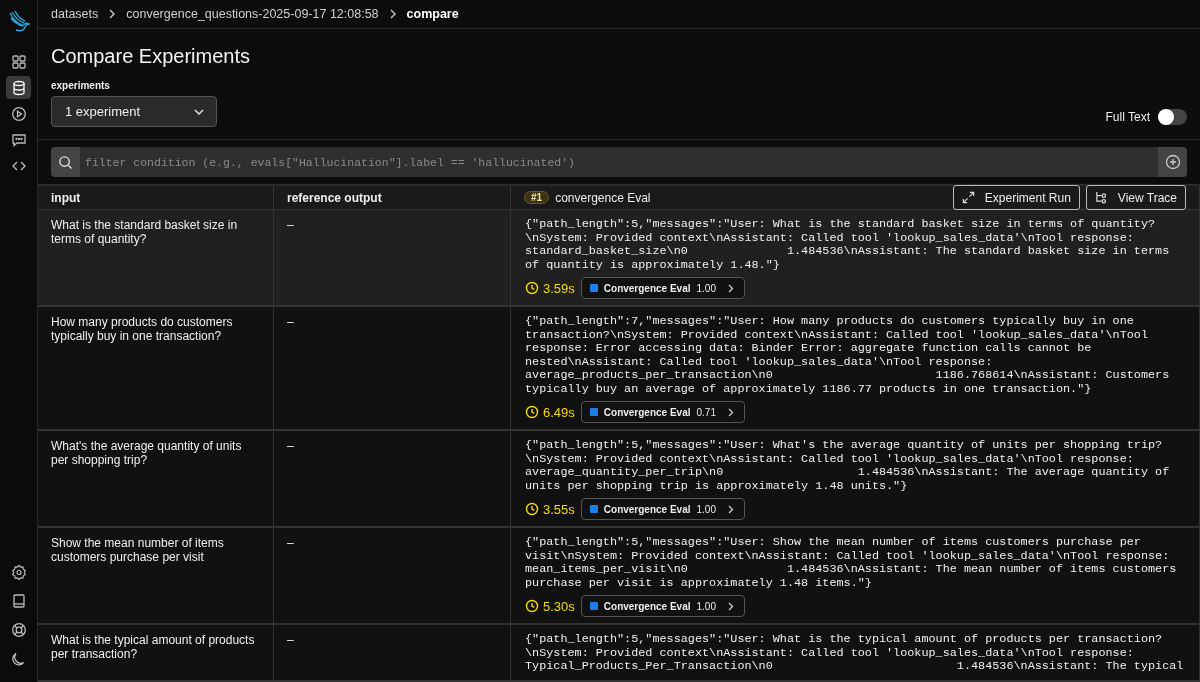 This screenshot has width=1200, height=682. What do you see at coordinates (18, 629) in the screenshot?
I see `lifebuoy-icon` at bounding box center [18, 629].